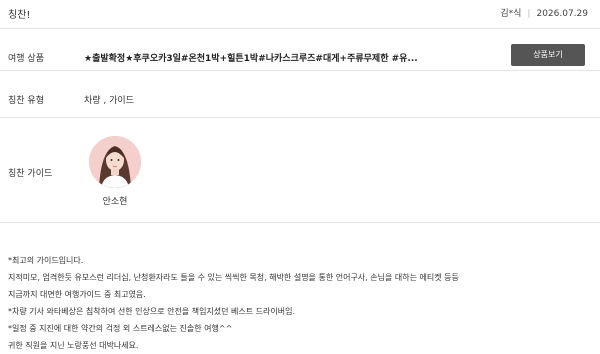 The image size is (600, 354). What do you see at coordinates (300, 14) in the screenshot?
I see `review-header: 칭찬! 김*식 | 2026.07.29` at bounding box center [300, 14].